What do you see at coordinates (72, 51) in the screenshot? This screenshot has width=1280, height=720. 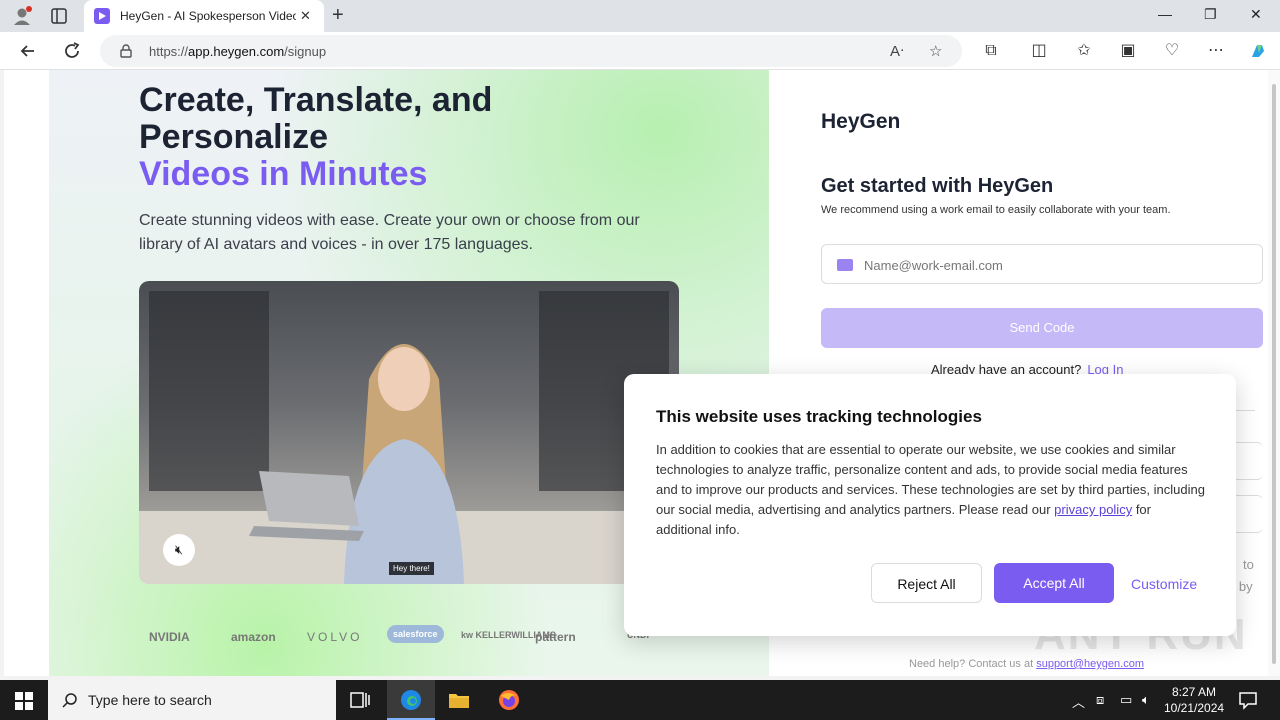 I see `refresh-icon` at bounding box center [72, 51].